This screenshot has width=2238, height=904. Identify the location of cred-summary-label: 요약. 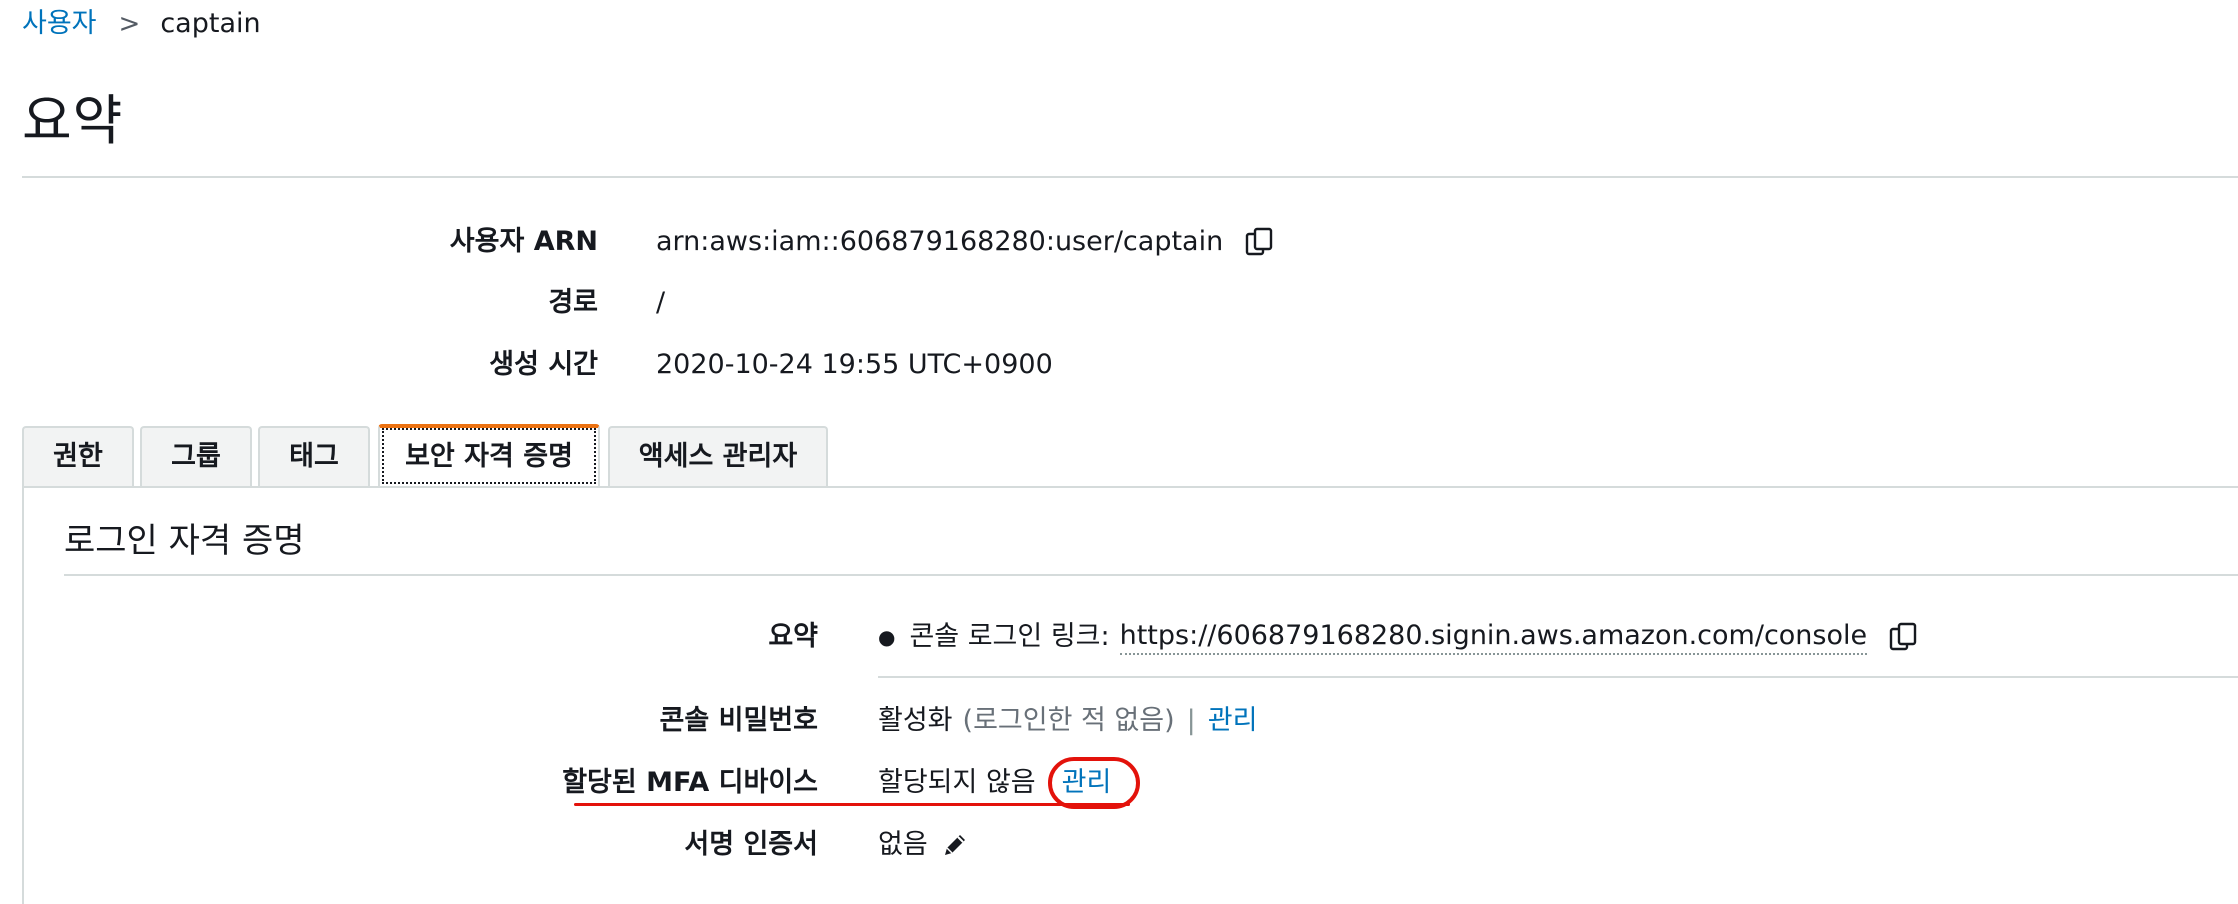
(793, 636).